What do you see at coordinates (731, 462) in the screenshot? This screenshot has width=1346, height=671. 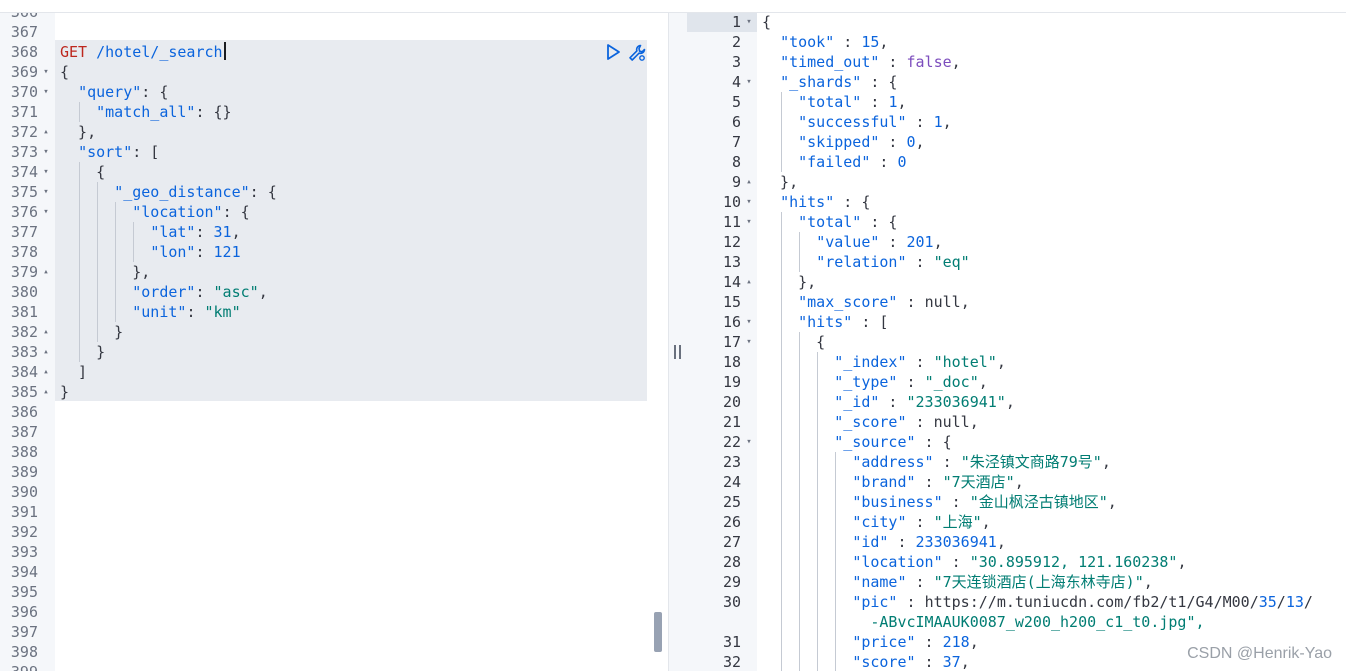 I see `line-number: 23` at bounding box center [731, 462].